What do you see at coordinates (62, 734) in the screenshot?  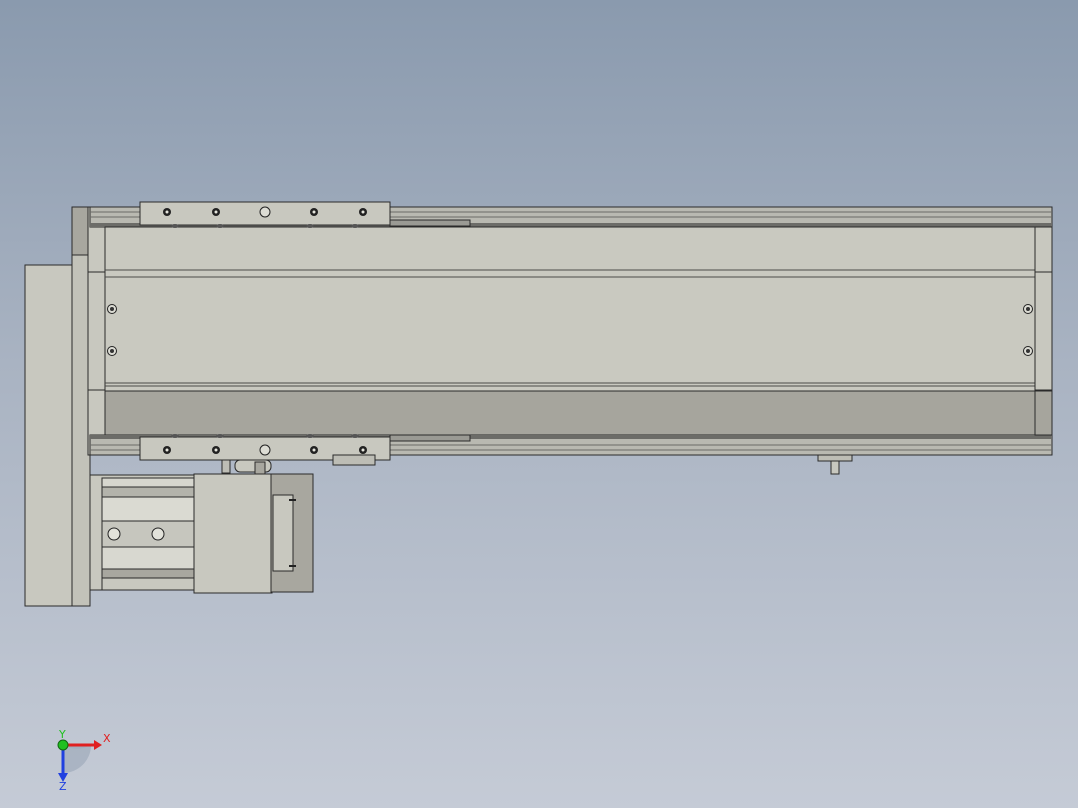 I see `y-axis-label: Y` at bounding box center [62, 734].